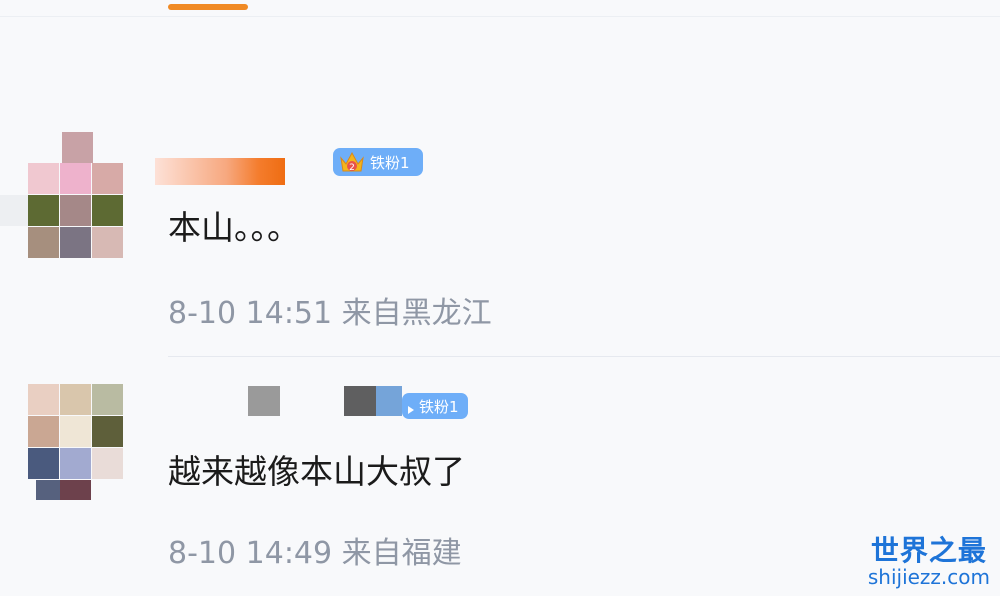  What do you see at coordinates (234, 227) in the screenshot?
I see `comment-text: 本山。。。` at bounding box center [234, 227].